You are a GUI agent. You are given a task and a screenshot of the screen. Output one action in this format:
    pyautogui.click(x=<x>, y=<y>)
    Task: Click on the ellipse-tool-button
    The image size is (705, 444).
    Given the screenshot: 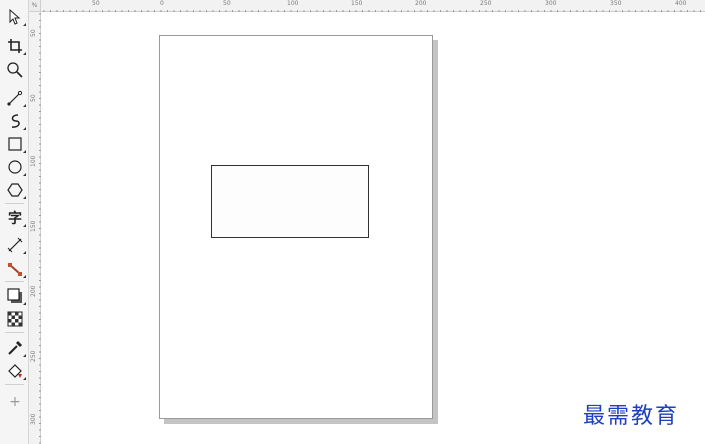 What is the action you would take?
    pyautogui.click(x=15, y=166)
    